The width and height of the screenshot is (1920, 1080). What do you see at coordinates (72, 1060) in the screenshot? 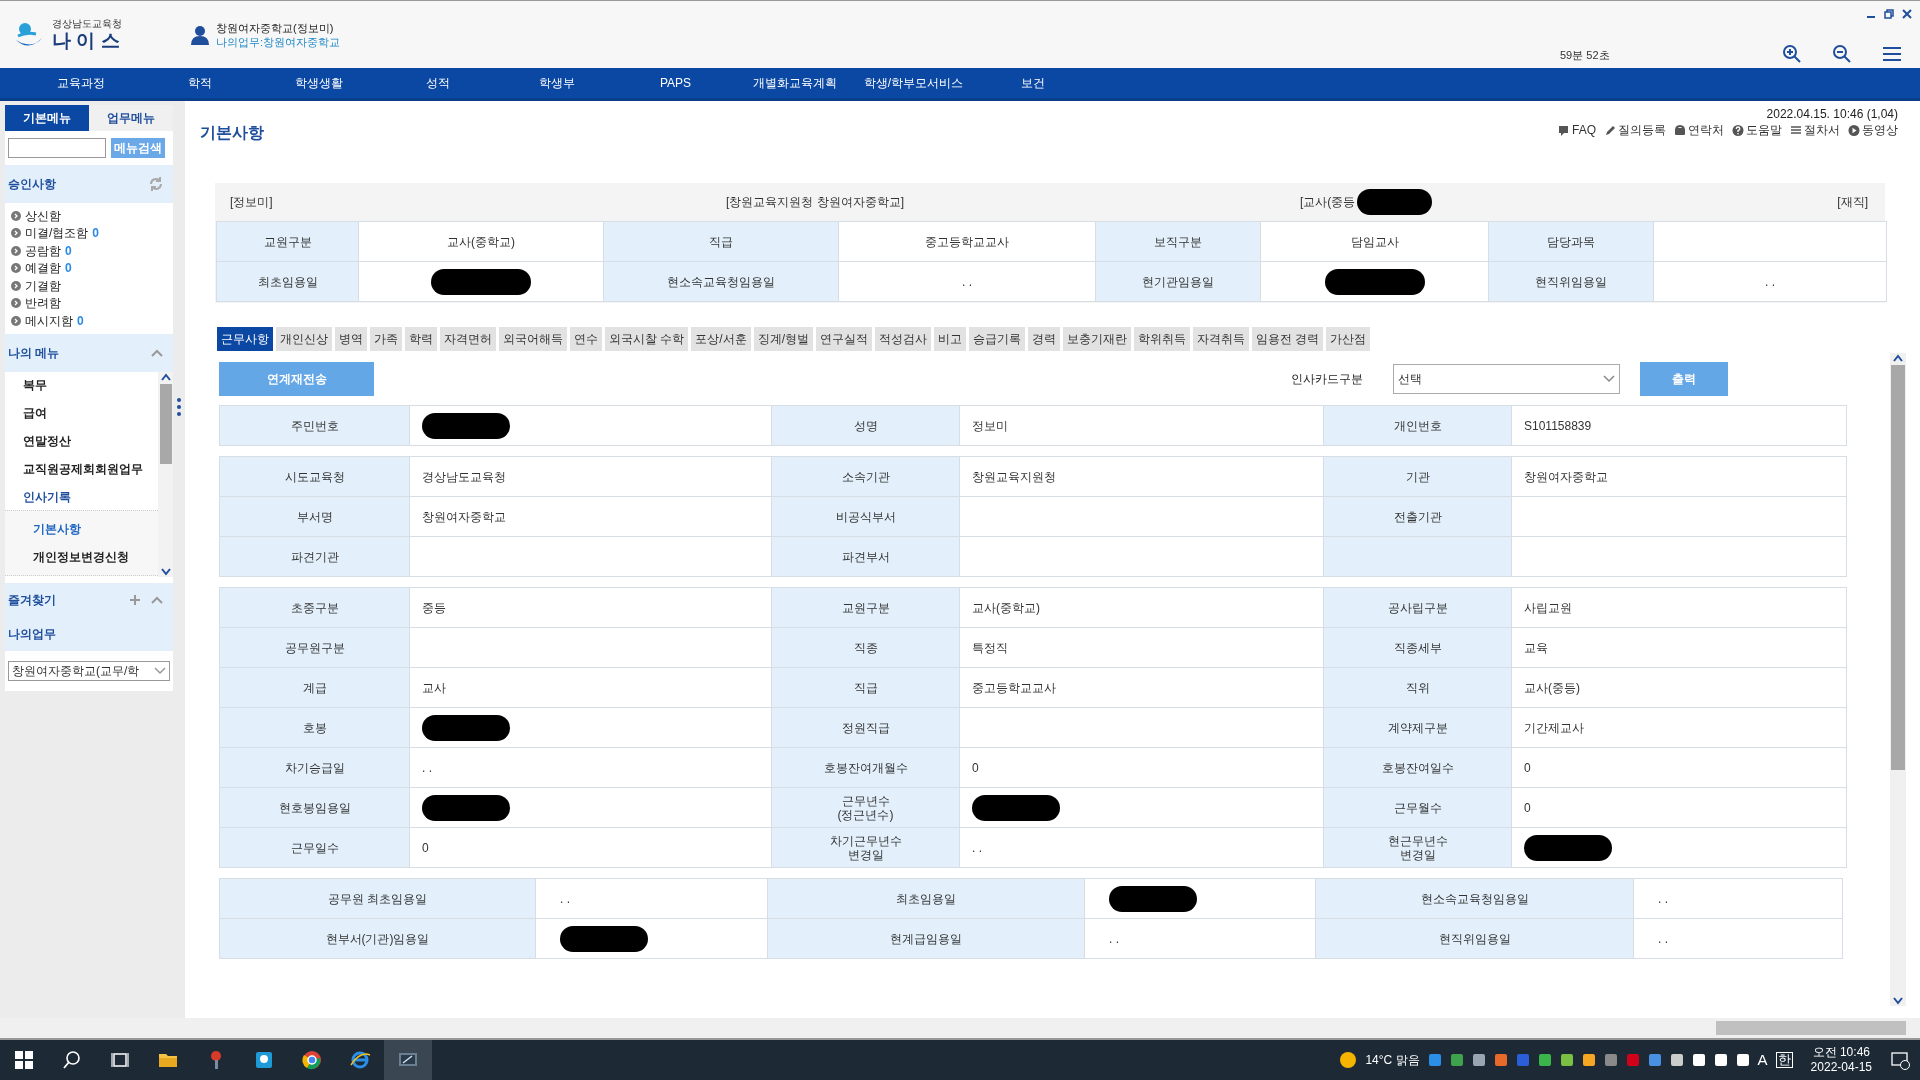
I see `search-icon` at bounding box center [72, 1060].